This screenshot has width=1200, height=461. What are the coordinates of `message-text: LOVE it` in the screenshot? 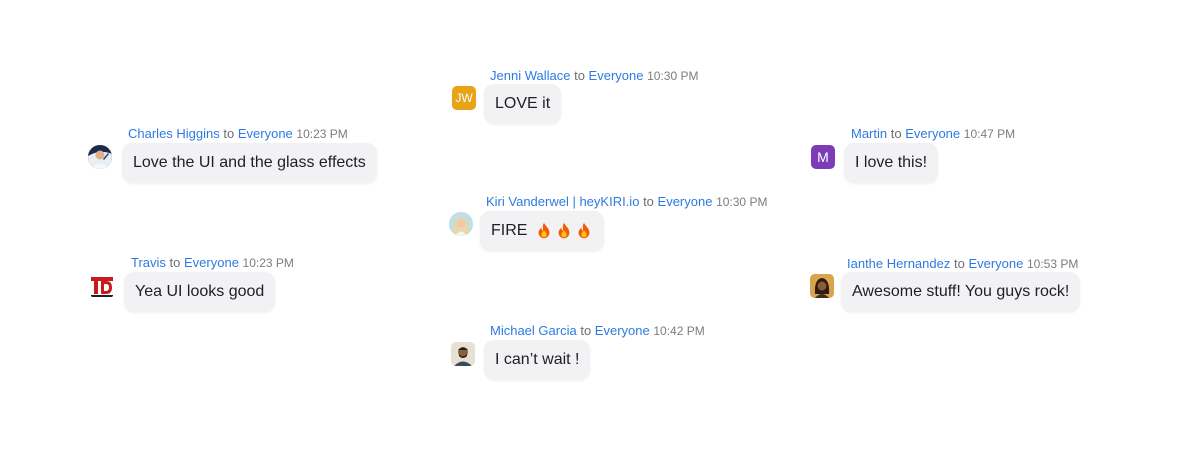 It's located at (523, 103).